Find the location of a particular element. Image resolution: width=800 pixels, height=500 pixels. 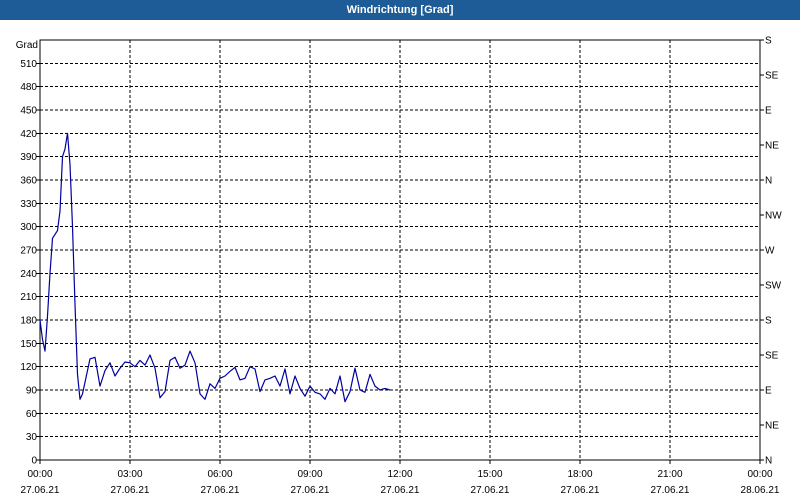

y-tick-label: 390 is located at coordinates (28, 157).